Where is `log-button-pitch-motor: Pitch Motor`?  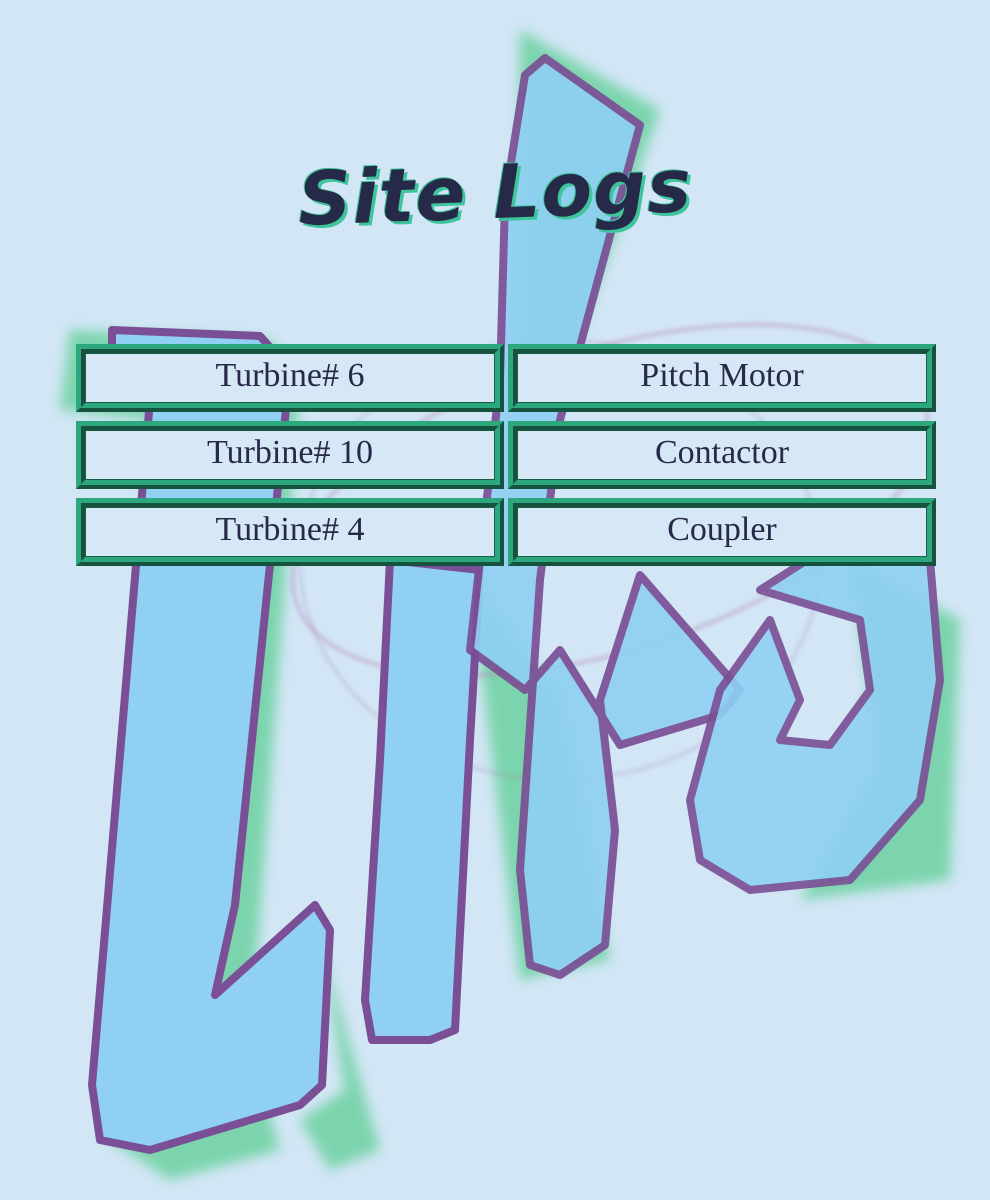
log-button-pitch-motor: Pitch Motor is located at coordinates (722, 378).